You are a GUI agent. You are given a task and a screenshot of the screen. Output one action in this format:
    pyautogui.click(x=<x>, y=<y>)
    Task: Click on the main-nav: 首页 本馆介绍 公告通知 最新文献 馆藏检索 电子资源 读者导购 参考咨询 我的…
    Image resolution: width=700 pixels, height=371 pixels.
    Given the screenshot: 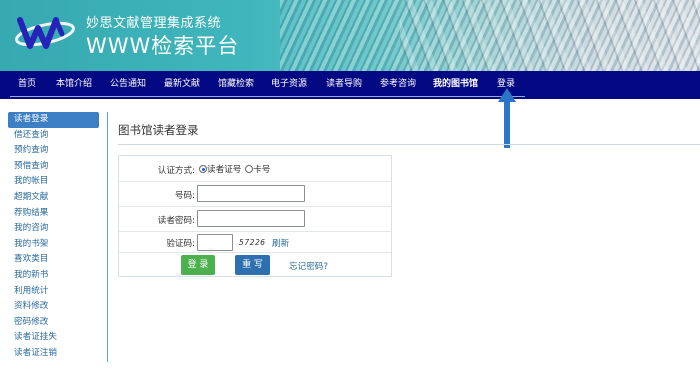 What is the action you would take?
    pyautogui.click(x=350, y=85)
    